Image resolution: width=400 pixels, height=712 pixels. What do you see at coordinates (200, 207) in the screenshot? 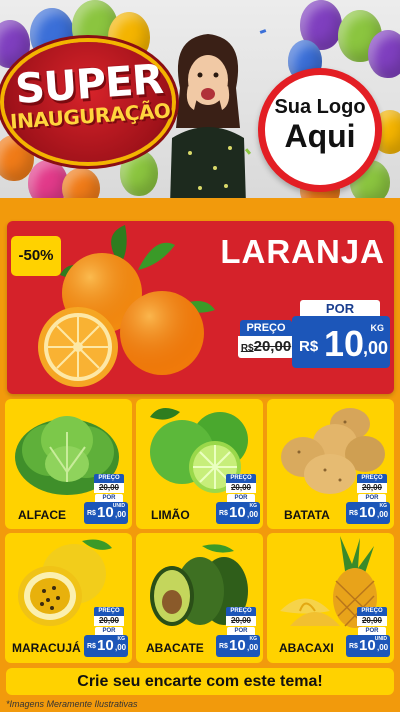
I see `divider-strip` at bounding box center [200, 207].